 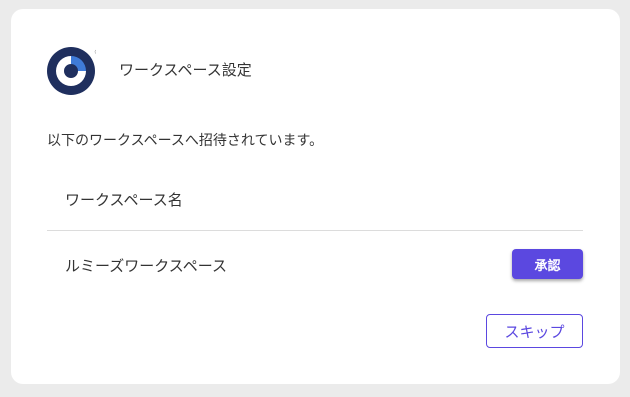 I want to click on approve-button: 承認, so click(x=547, y=264).